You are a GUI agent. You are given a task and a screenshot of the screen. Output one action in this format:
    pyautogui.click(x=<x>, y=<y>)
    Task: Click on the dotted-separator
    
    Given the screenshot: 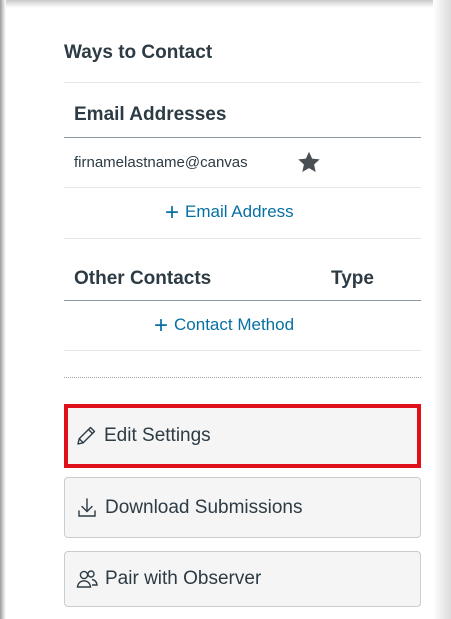 What is the action you would take?
    pyautogui.click(x=242, y=377)
    